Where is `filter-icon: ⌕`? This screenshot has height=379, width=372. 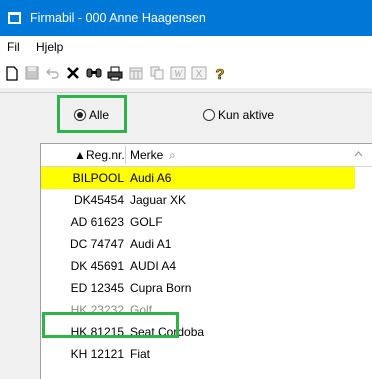 filter-icon: ⌕ is located at coordinates (172, 155).